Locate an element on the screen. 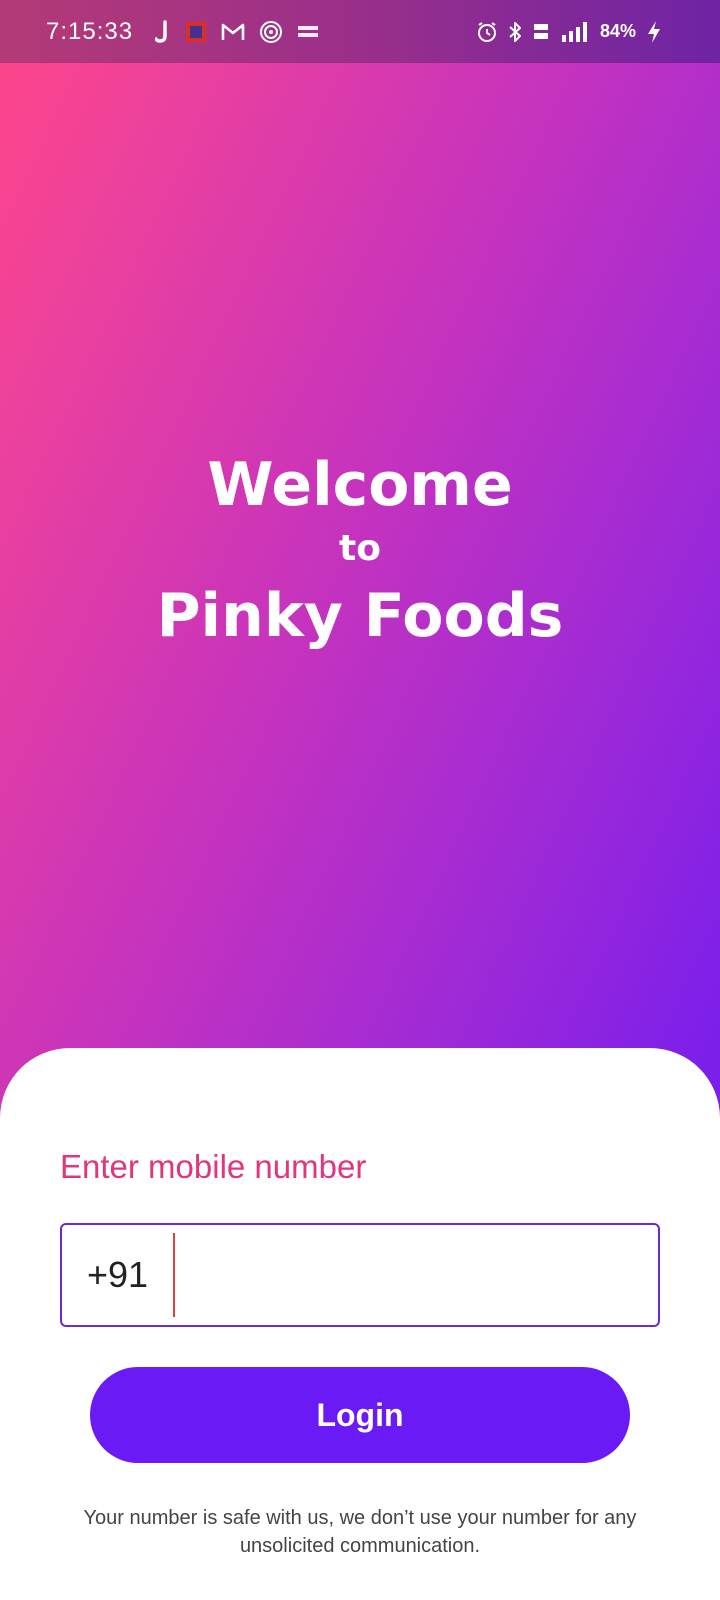 The width and height of the screenshot is (720, 1600). country-code: +91 is located at coordinates (118, 1274).